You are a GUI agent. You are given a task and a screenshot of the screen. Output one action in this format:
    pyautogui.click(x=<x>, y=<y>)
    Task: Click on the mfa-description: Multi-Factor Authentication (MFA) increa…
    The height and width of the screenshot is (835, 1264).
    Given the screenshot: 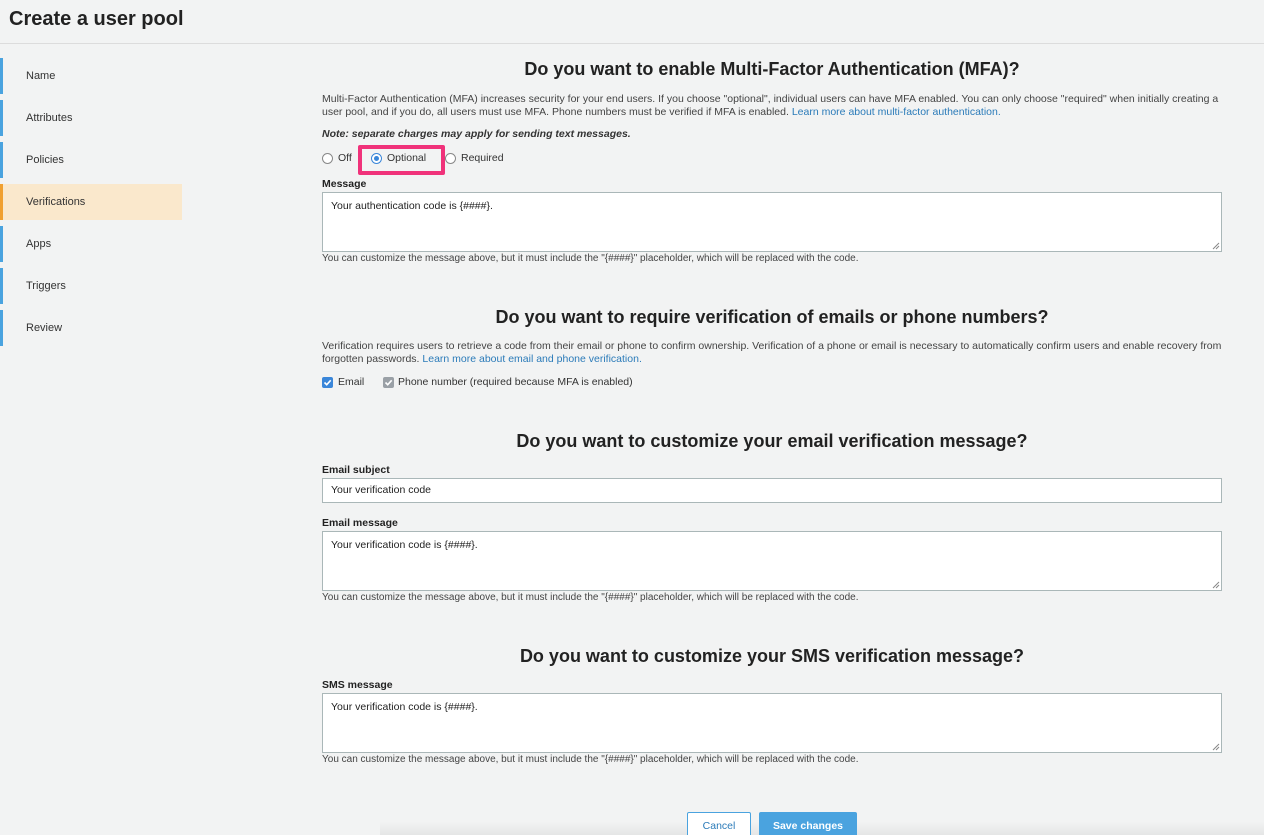 What is the action you would take?
    pyautogui.click(x=772, y=106)
    